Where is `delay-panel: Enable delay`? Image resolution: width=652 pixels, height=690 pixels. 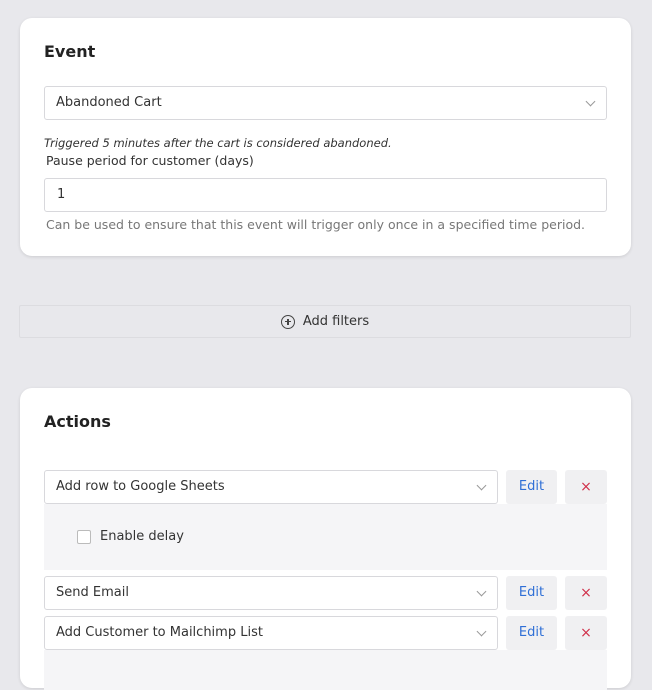
delay-panel: Enable delay is located at coordinates (325, 537).